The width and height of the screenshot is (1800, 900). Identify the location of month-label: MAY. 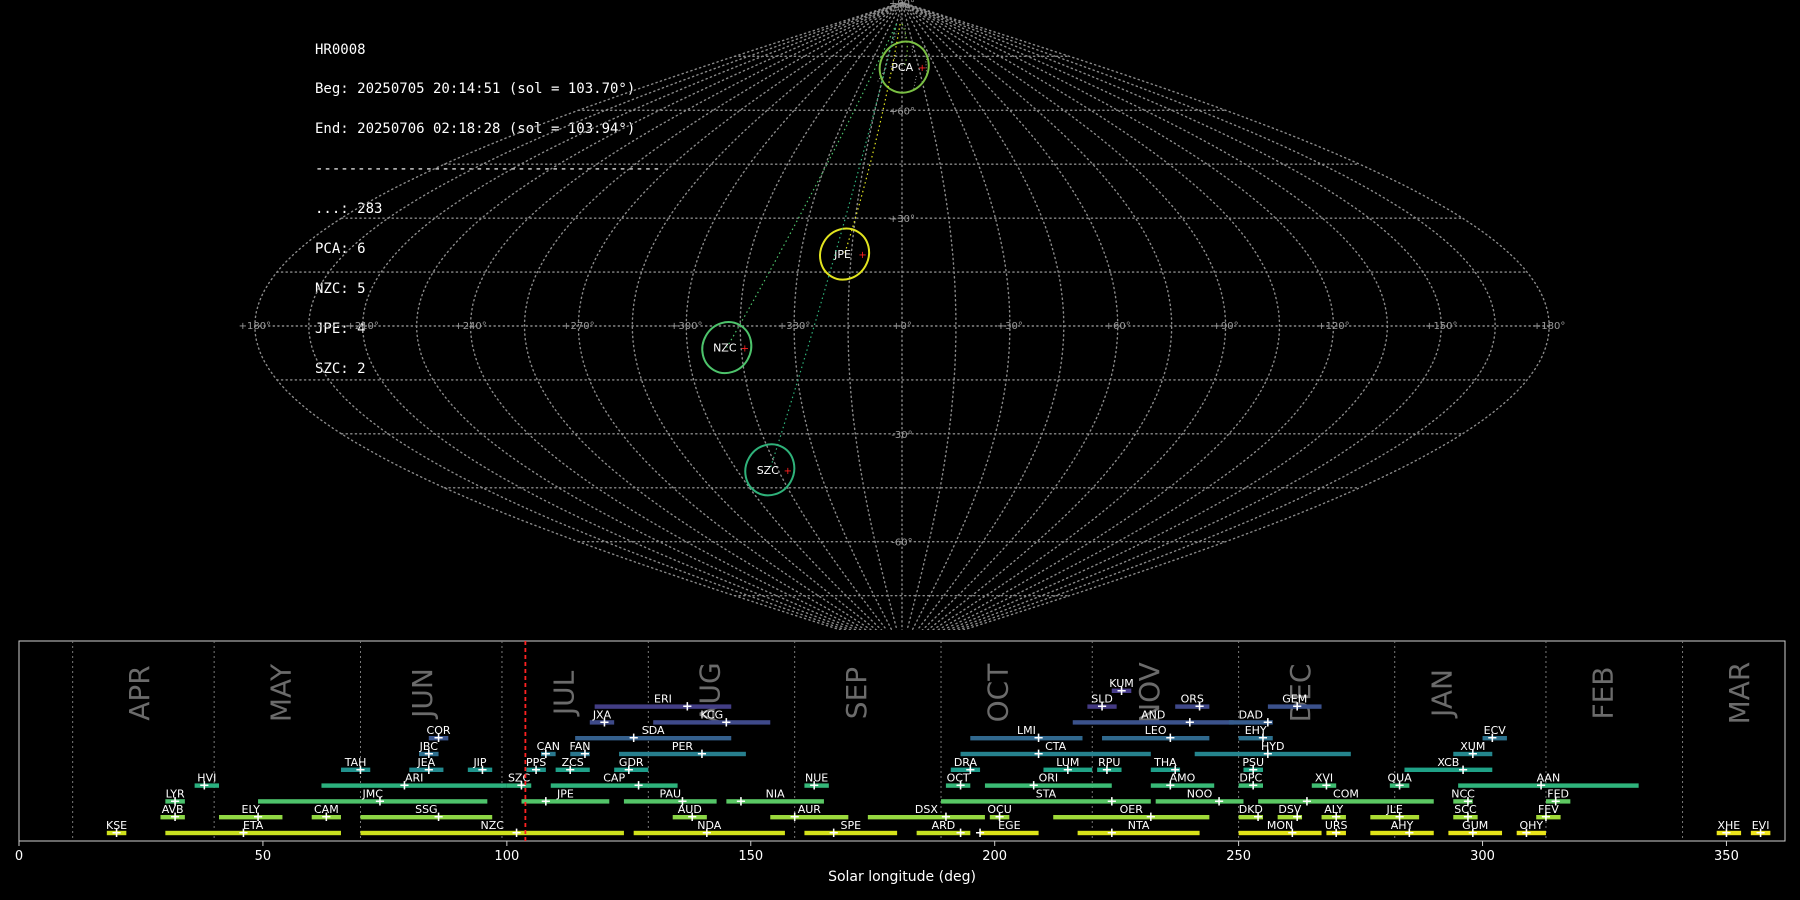
(280, 692).